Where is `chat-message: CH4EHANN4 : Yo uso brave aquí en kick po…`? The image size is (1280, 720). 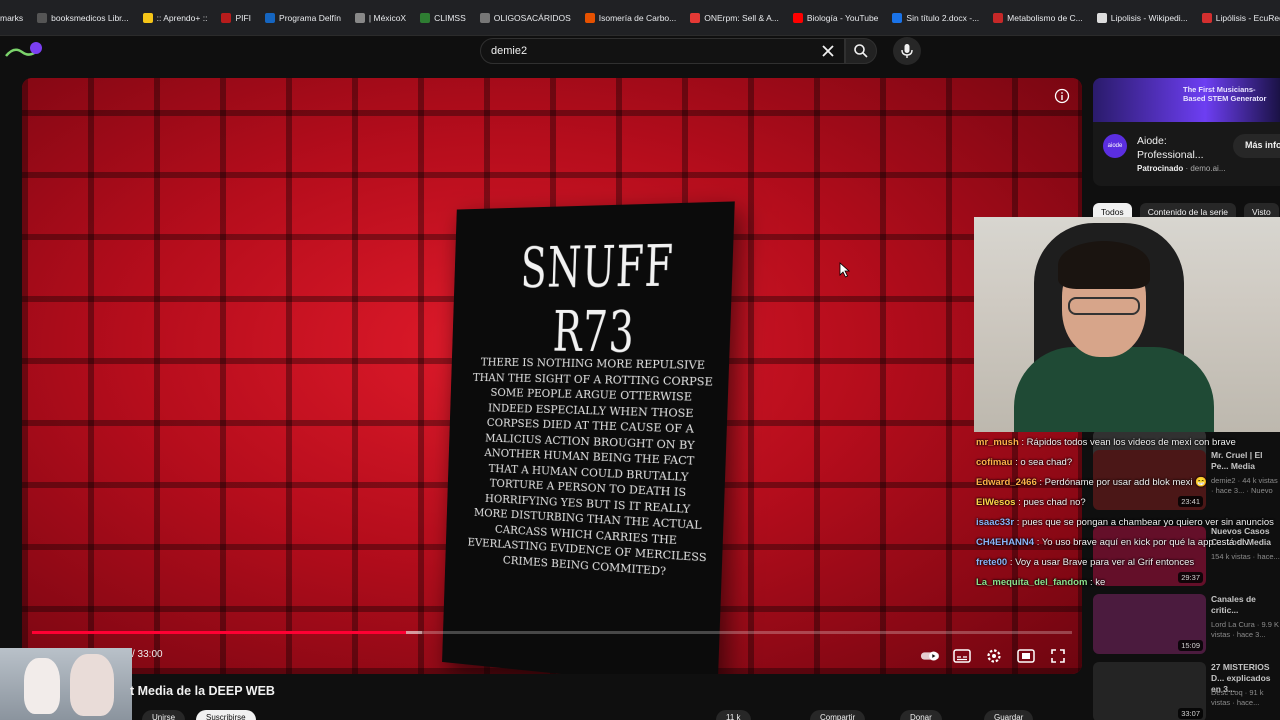 chat-message: CH4EHANN4 : Yo uso brave aquí en kick po… is located at coordinates (1128, 542).